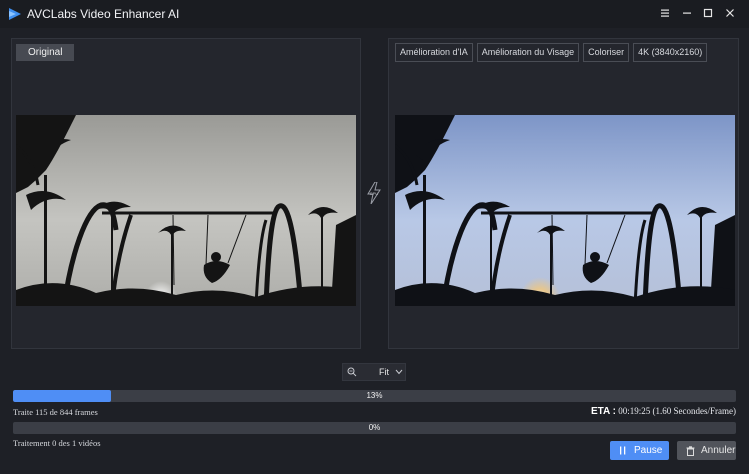 The height and width of the screenshot is (474, 749). I want to click on close-icon, so click(730, 14).